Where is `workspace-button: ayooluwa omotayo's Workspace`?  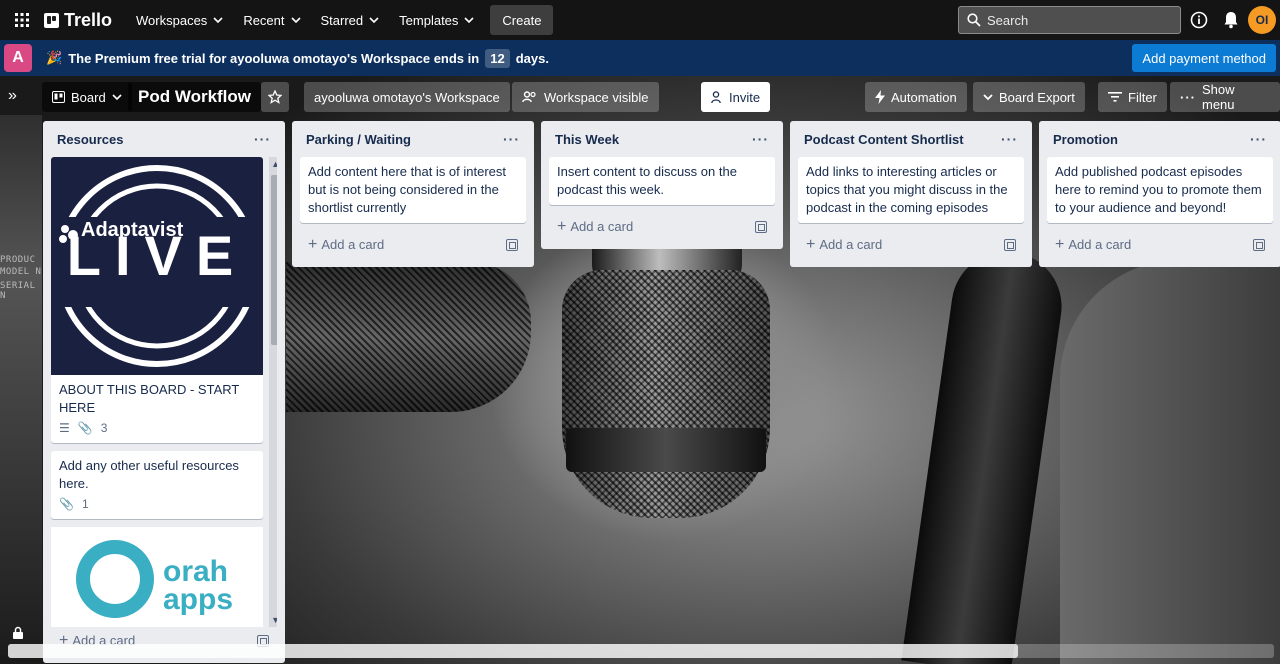 workspace-button: ayooluwa omotayo's Workspace is located at coordinates (407, 97).